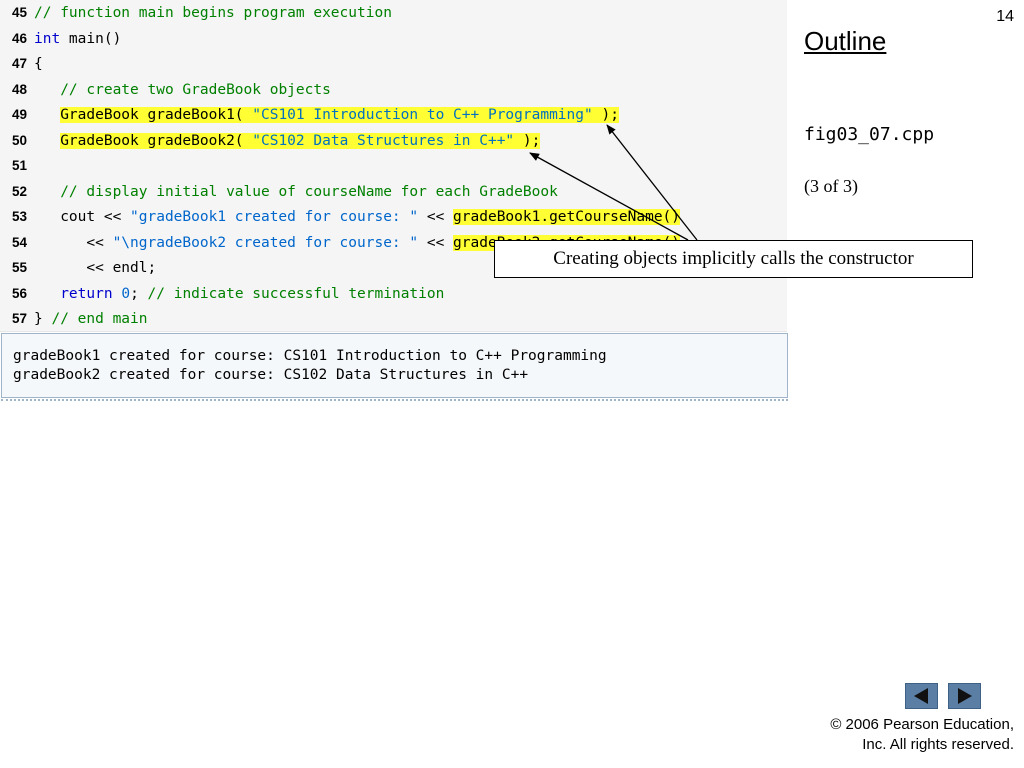 The height and width of the screenshot is (768, 1024). I want to click on code-token-plain: GradeBook gradeBook2(, so click(156, 140).